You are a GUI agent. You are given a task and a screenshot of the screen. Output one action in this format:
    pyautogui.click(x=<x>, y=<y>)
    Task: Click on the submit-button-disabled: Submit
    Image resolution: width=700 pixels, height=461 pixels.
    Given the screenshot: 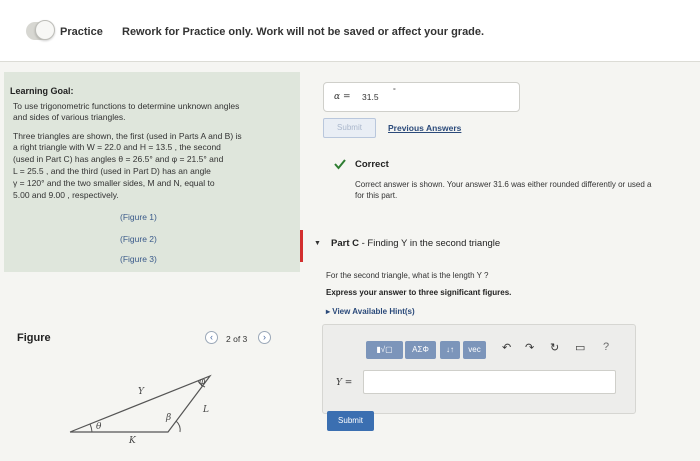 What is the action you would take?
    pyautogui.click(x=349, y=128)
    